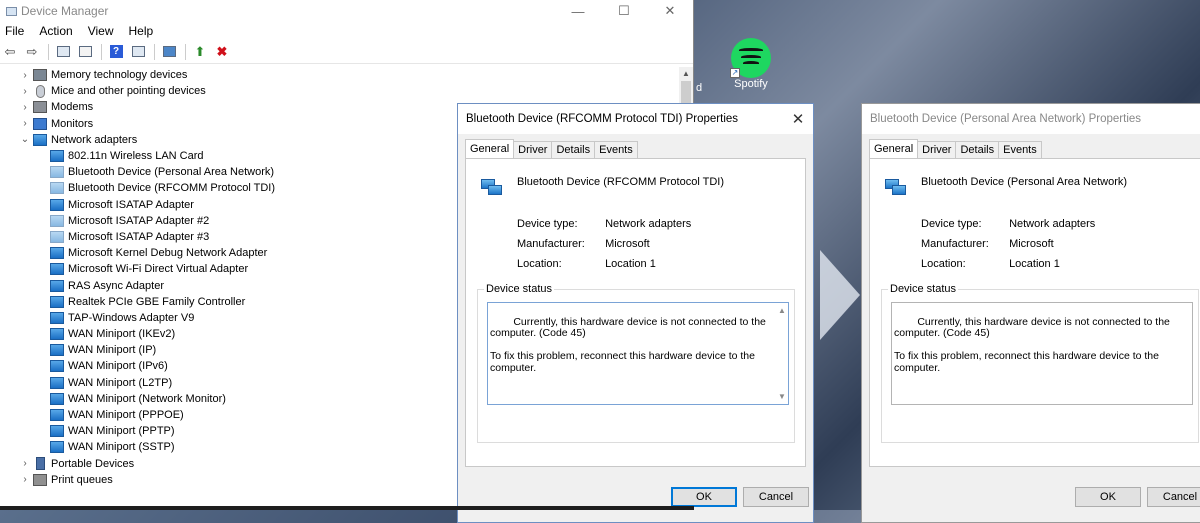  Describe the element at coordinates (578, 11) in the screenshot. I see `minimize-button: —` at that location.